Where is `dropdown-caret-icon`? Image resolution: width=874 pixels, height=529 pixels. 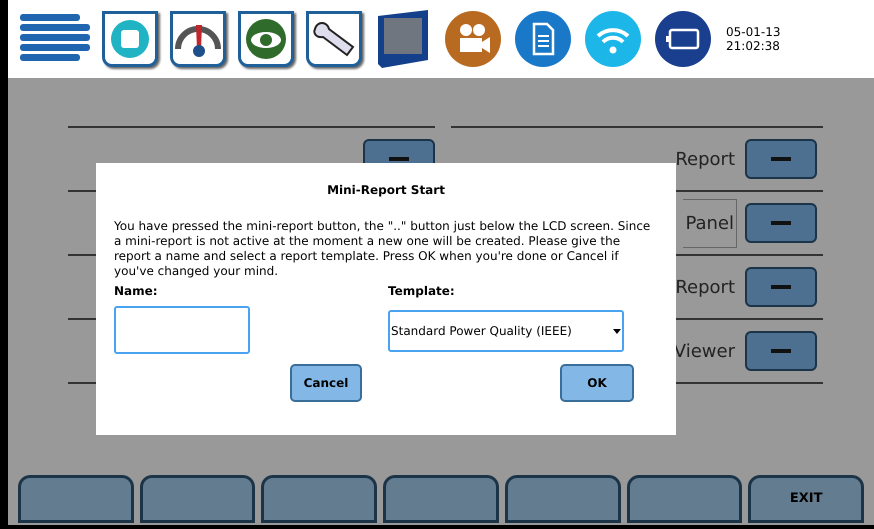 dropdown-caret-icon is located at coordinates (617, 331).